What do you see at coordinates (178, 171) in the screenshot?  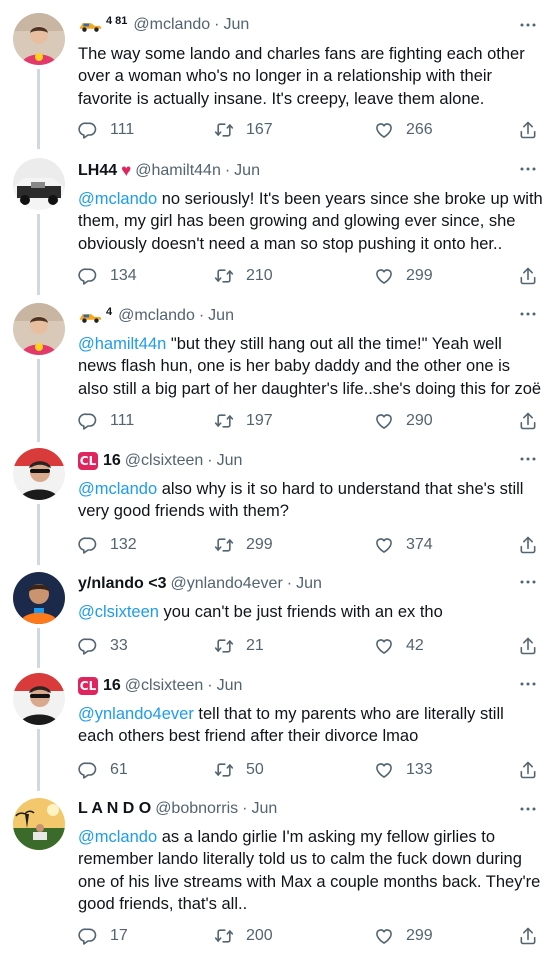 I see `user-handle: @hamilt44n` at bounding box center [178, 171].